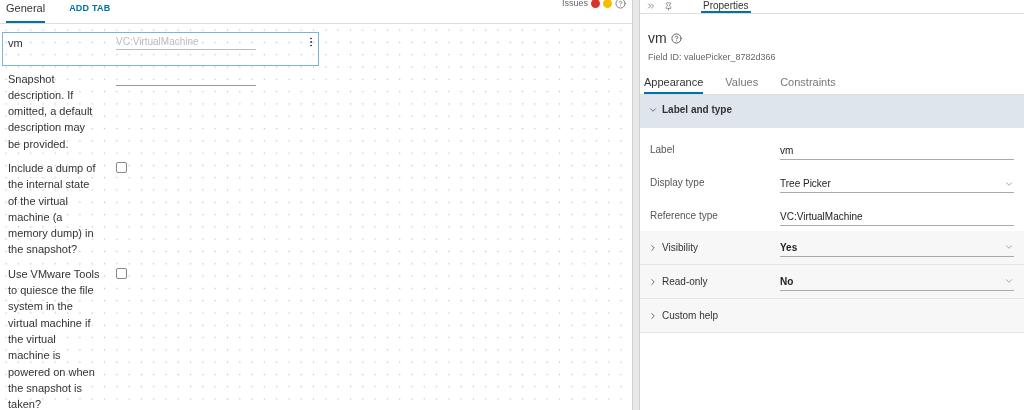 The width and height of the screenshot is (1024, 410). I want to click on form-field: Include a dump of the internal state of the virtual machine (a memory dump) in the snapshot?, so click(160, 211).